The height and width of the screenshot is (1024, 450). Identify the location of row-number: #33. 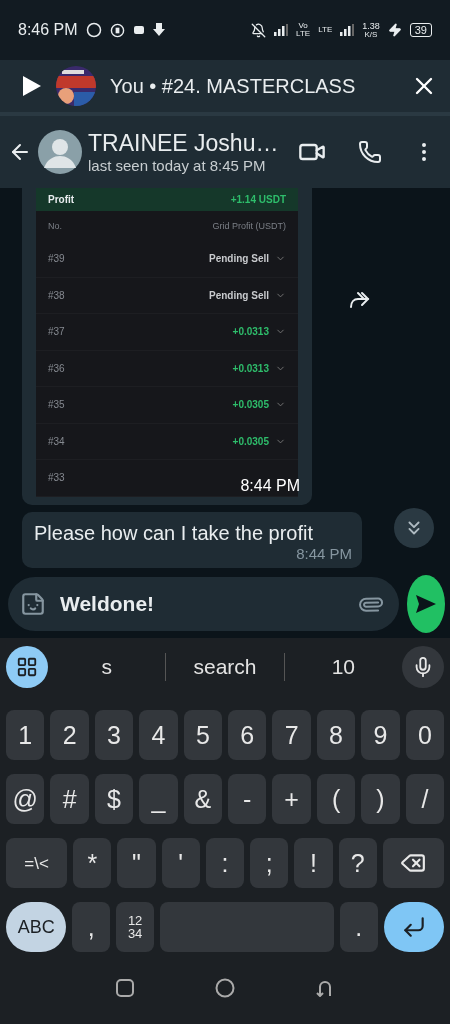
(56, 478).